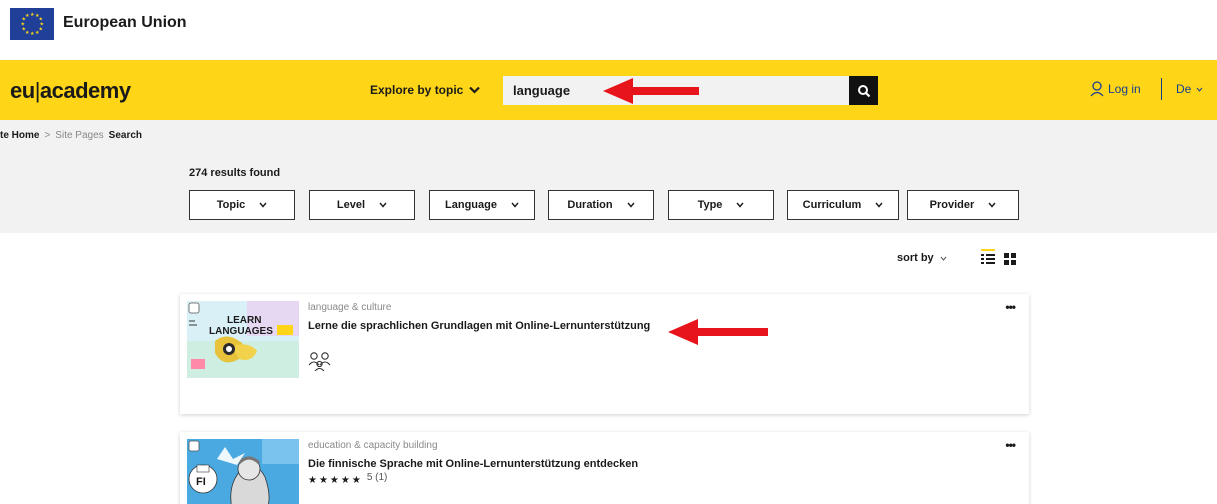 The width and height of the screenshot is (1217, 504). I want to click on grid-view-icon, so click(1010, 259).